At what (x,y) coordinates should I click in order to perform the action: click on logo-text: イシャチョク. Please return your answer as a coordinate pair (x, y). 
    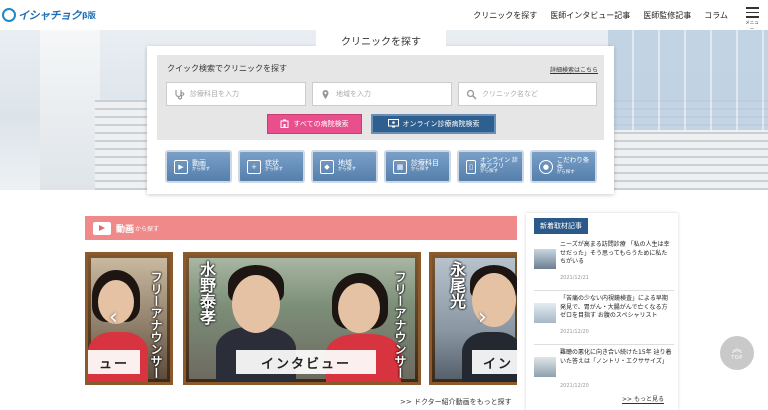
    Looking at the image, I should click on (50, 15).